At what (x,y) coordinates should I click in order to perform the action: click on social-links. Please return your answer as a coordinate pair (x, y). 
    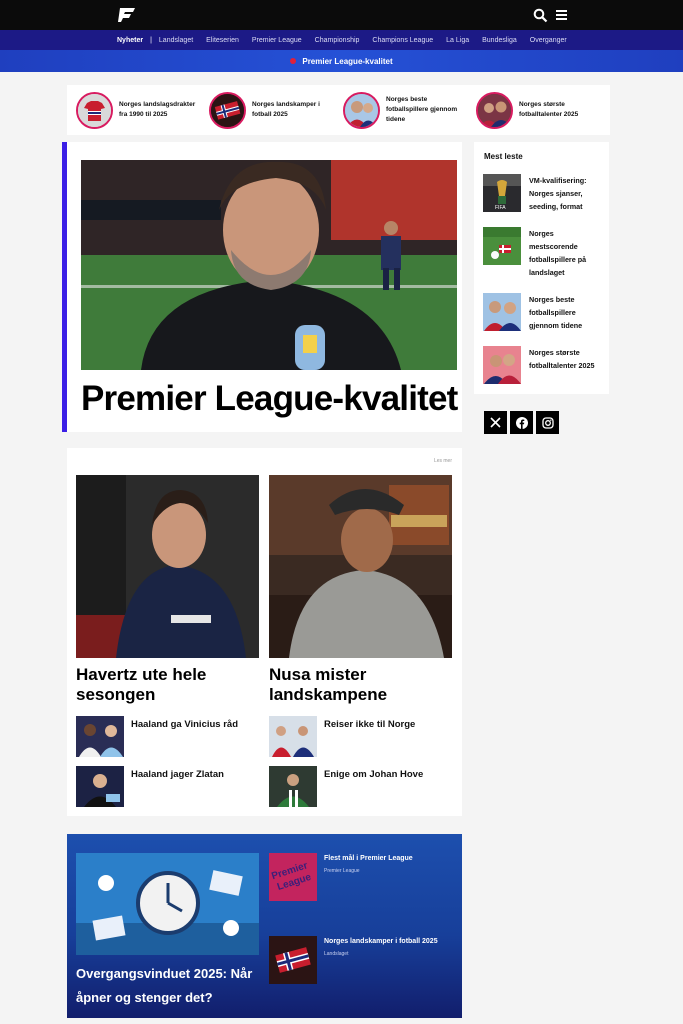
    Looking at the image, I should click on (523, 422).